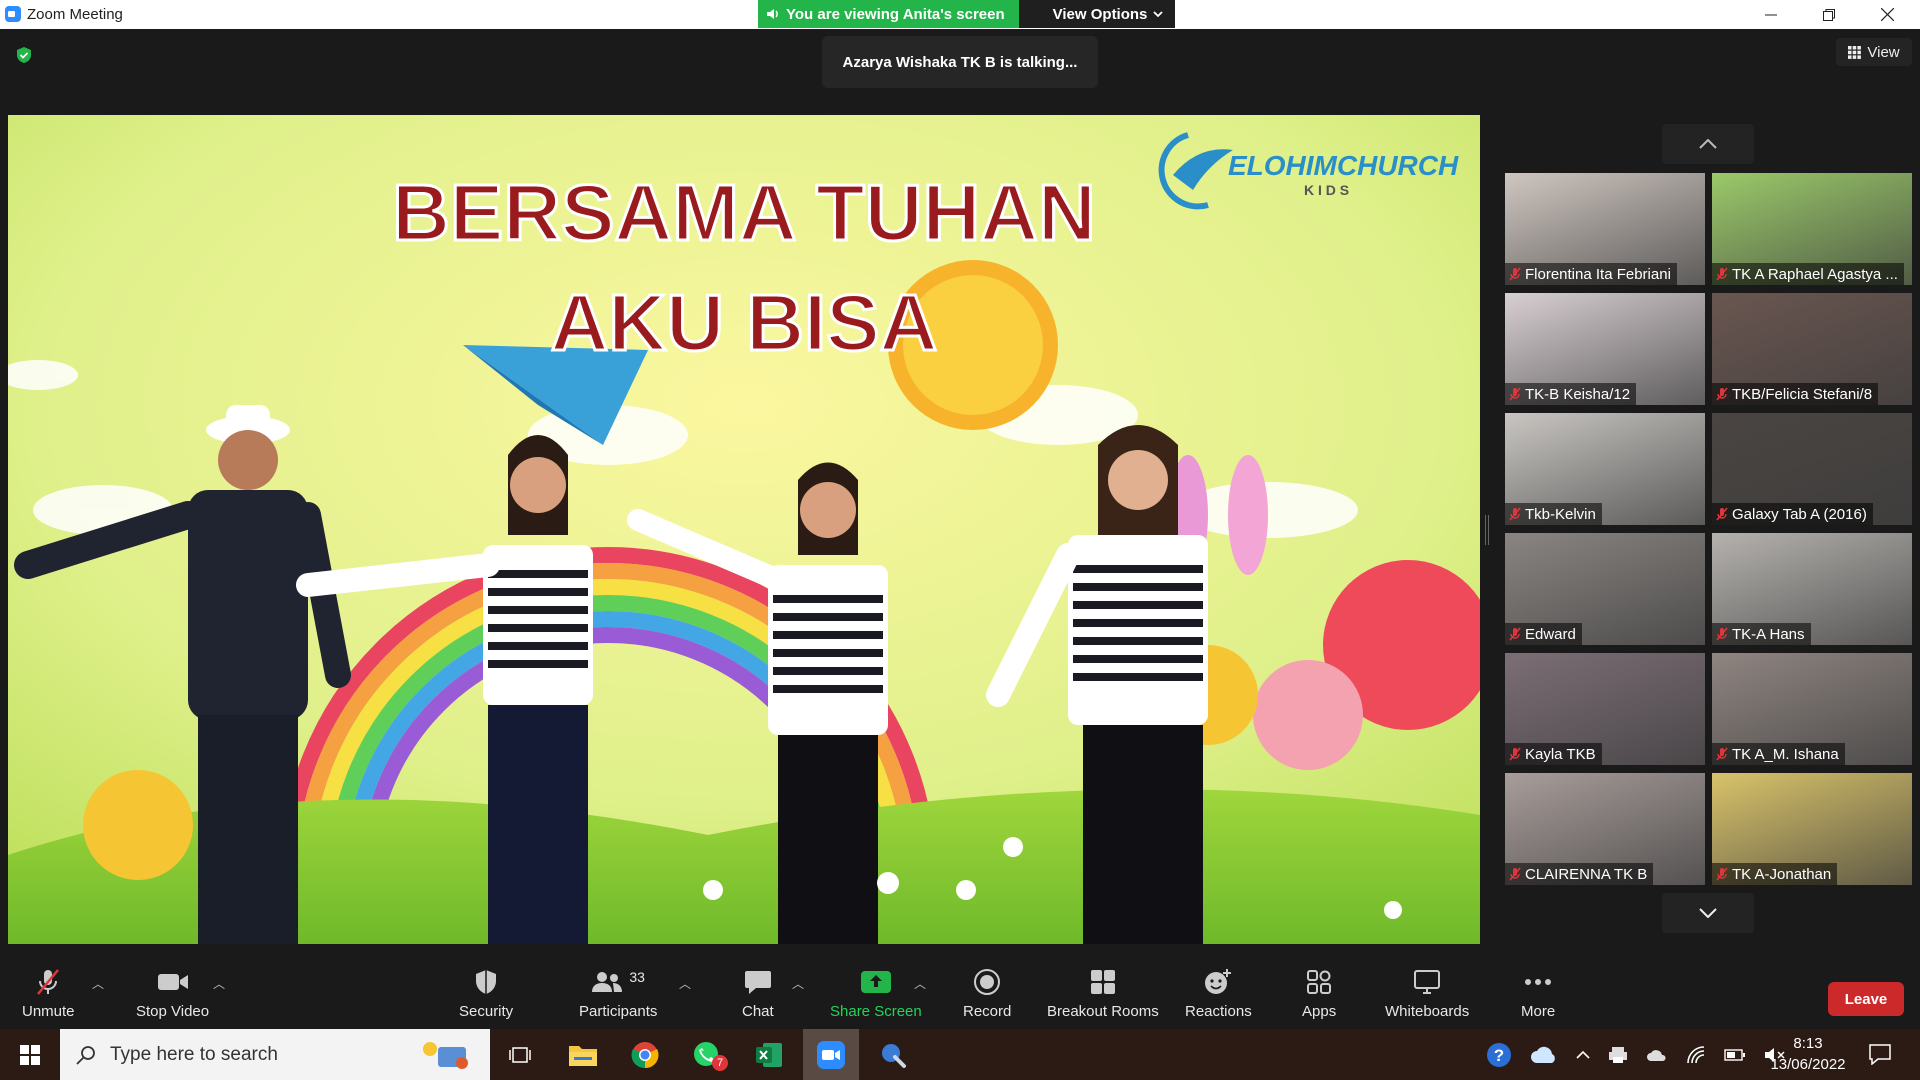  Describe the element at coordinates (1812, 589) in the screenshot. I see `participant-tile: TK-A Hans` at that location.